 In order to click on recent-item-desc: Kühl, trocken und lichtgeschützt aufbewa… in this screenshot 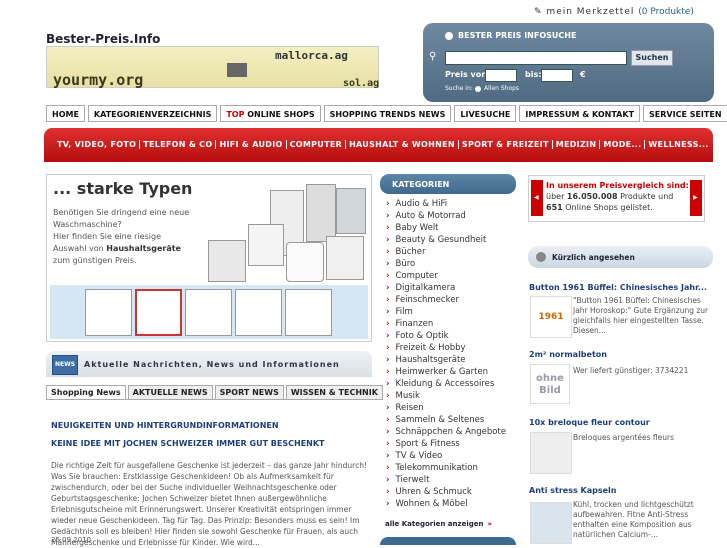, I will do `click(633, 519)`.